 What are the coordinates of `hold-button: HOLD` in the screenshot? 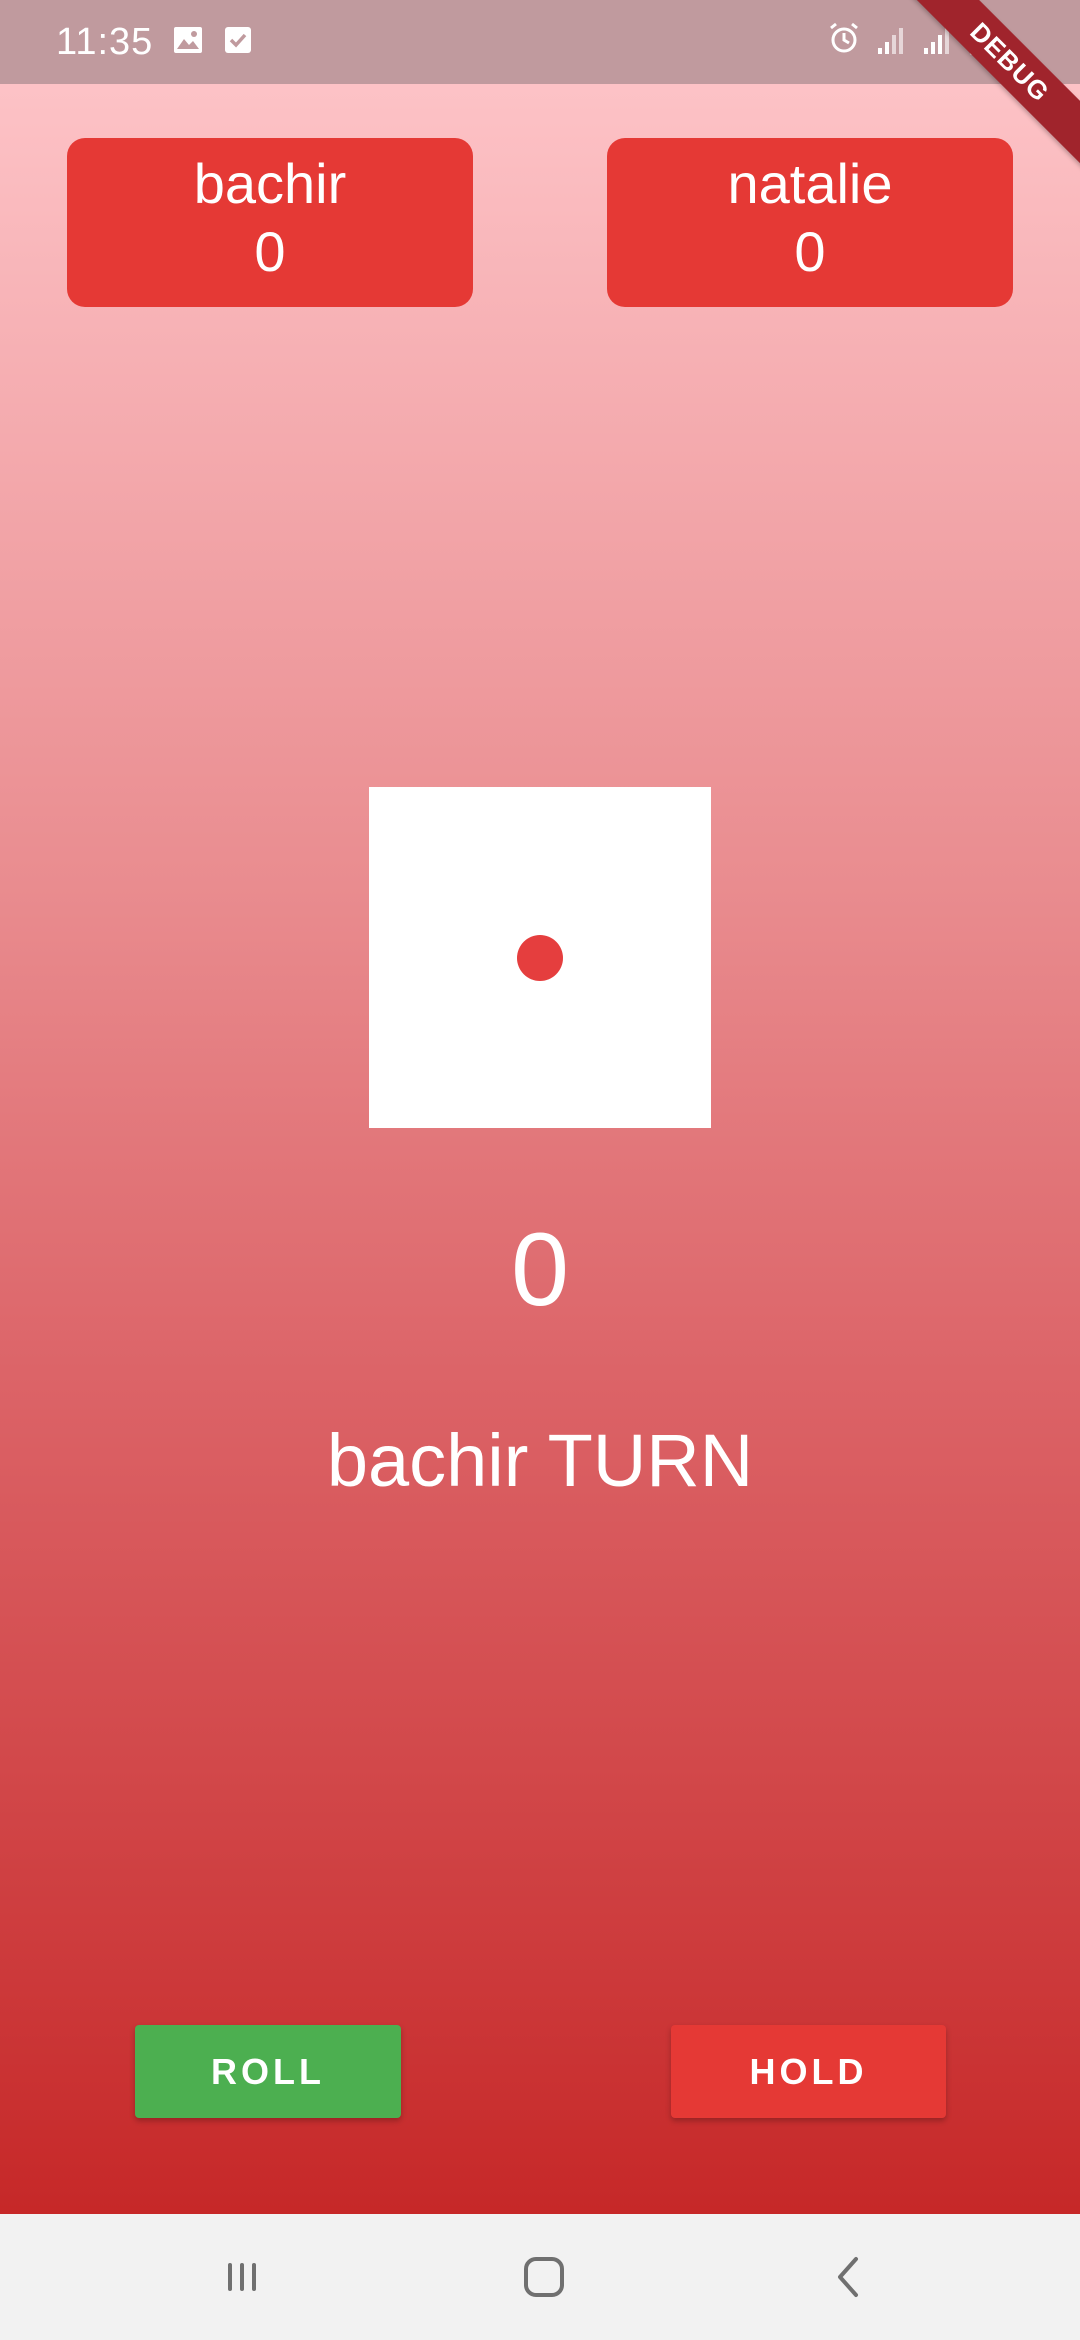 It's located at (808, 2071).